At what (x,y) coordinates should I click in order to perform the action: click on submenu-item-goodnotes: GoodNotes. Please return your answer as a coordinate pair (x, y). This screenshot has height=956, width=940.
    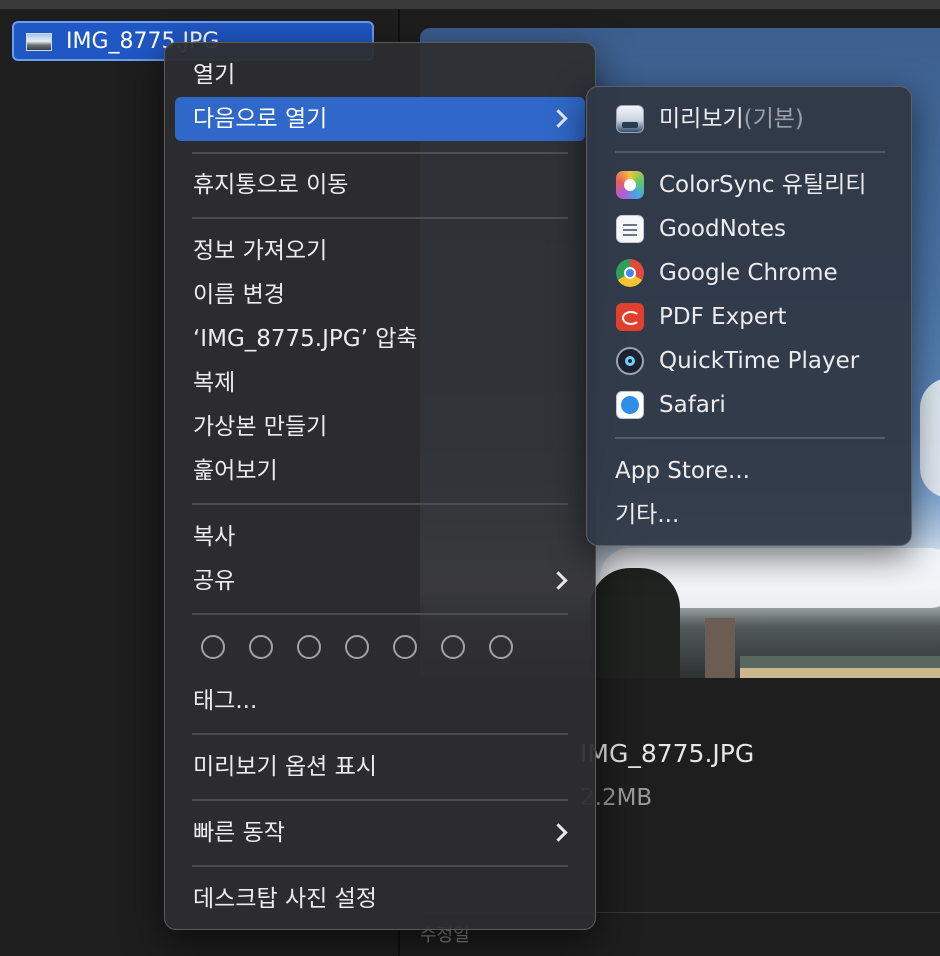
    Looking at the image, I should click on (750, 229).